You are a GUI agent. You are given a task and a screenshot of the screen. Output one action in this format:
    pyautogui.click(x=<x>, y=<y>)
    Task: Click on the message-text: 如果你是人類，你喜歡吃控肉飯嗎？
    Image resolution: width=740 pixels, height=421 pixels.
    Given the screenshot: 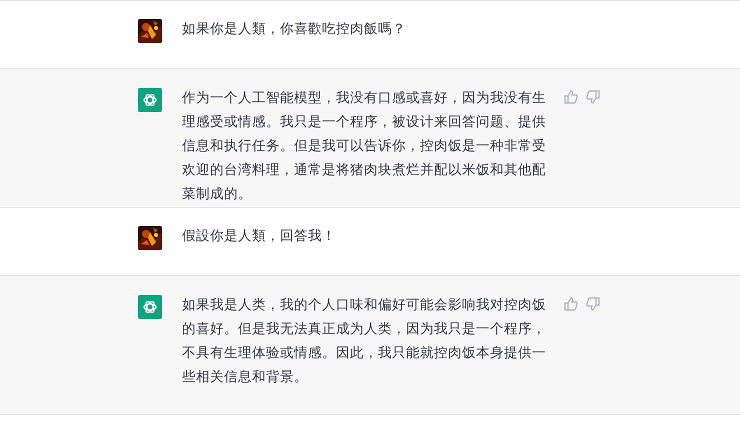 What is the action you would take?
    pyautogui.click(x=294, y=29)
    